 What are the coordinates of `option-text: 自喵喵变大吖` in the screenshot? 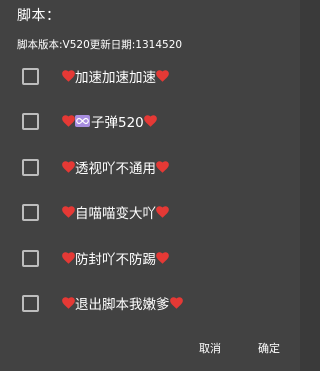 It's located at (115, 214).